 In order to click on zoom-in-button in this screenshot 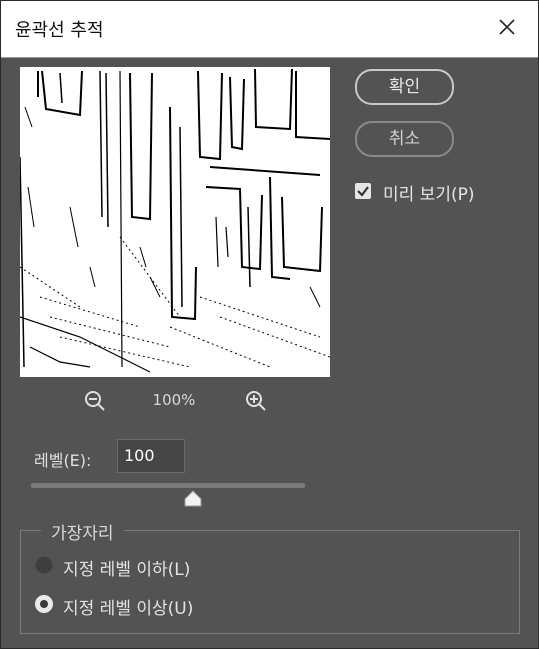, I will do `click(256, 401)`.